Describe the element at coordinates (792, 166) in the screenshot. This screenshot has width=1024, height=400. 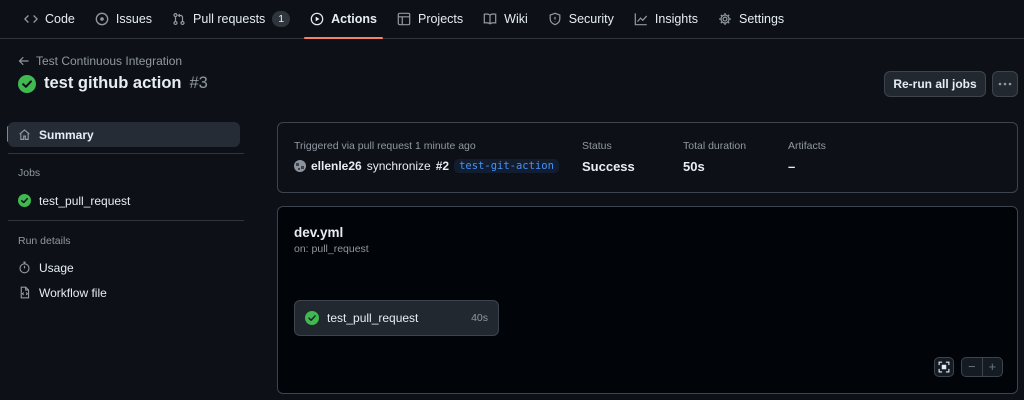
I see `artifacts-value: –` at that location.